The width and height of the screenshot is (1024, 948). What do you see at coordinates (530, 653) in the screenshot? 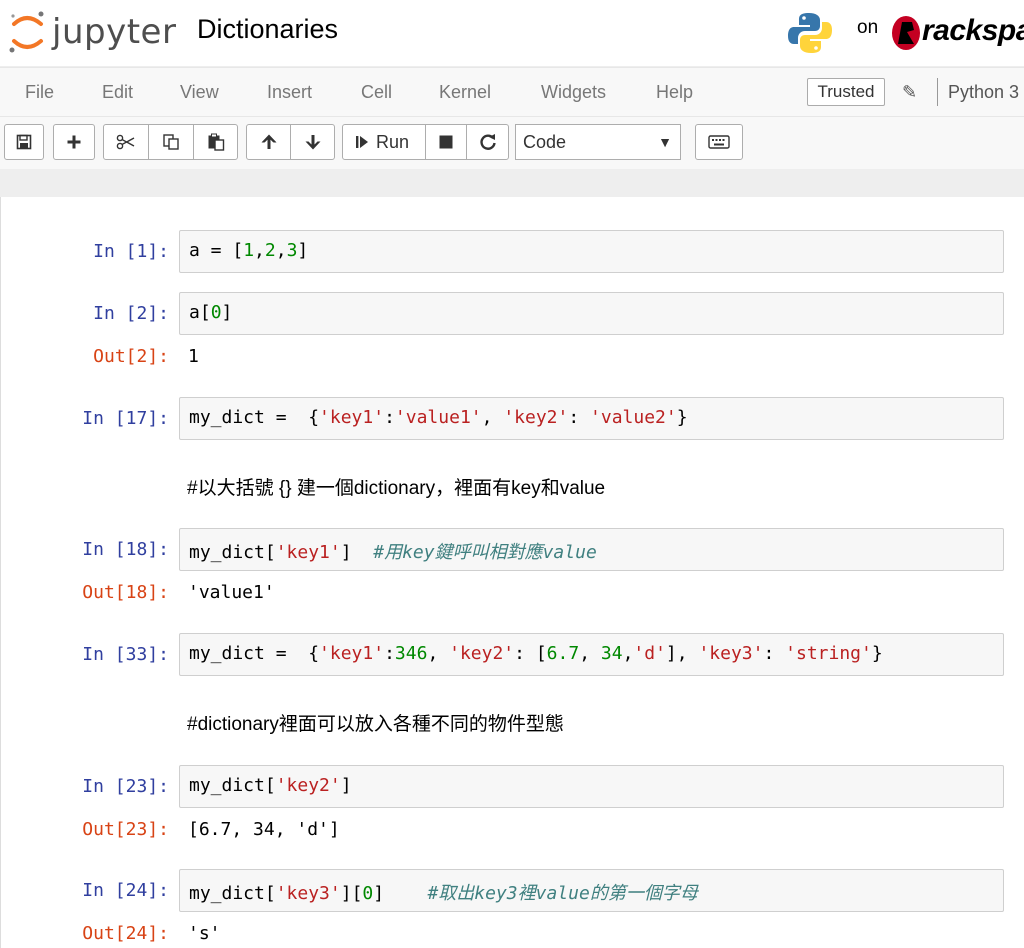
I see `code-token: : [` at bounding box center [530, 653].